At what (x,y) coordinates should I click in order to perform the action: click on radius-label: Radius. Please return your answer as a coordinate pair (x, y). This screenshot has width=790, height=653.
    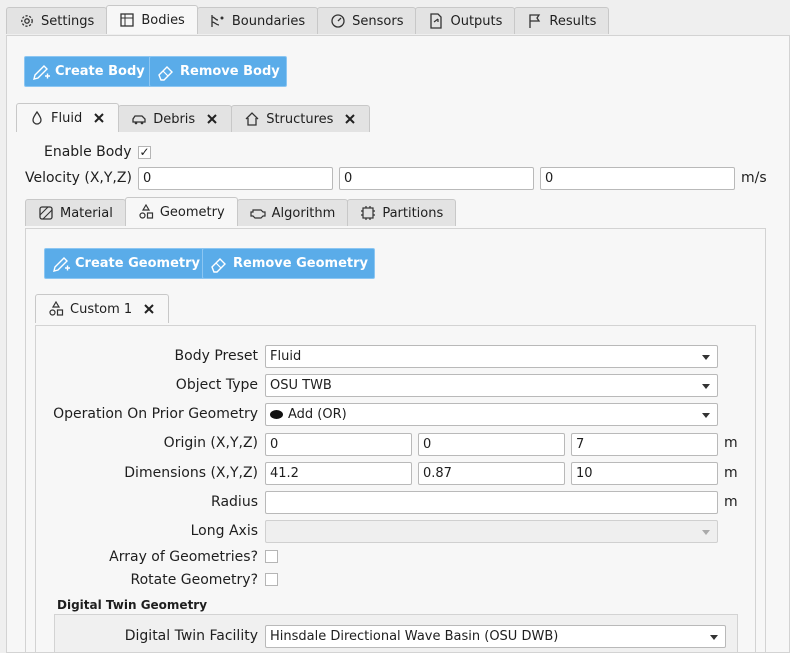
    Looking at the image, I should click on (234, 502).